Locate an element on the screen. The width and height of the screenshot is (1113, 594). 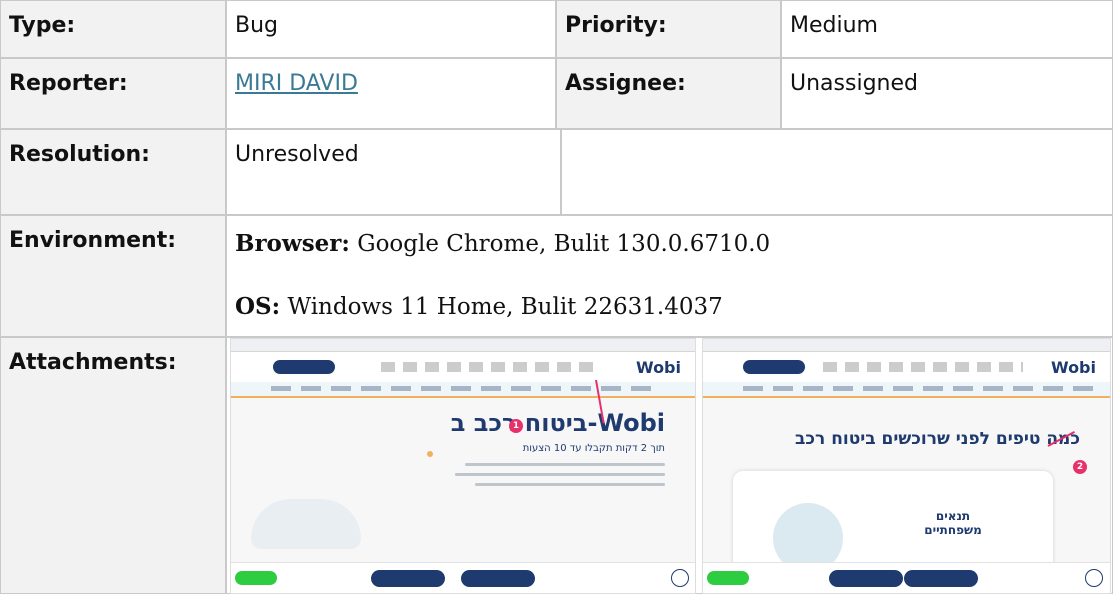
hero-subtitle: תוך 2 דקות תקבלו עד 10 הצעות is located at coordinates (593, 448).